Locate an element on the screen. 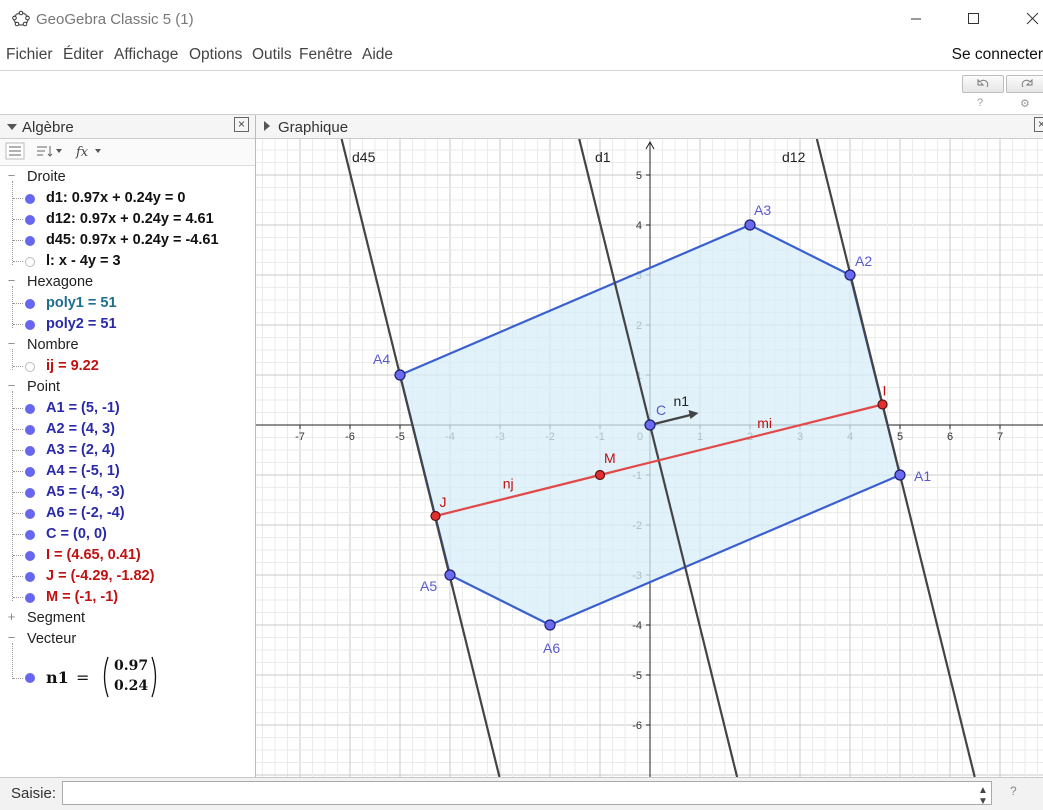  list-item-a4: A4 = (-5, 1) is located at coordinates (127, 471).